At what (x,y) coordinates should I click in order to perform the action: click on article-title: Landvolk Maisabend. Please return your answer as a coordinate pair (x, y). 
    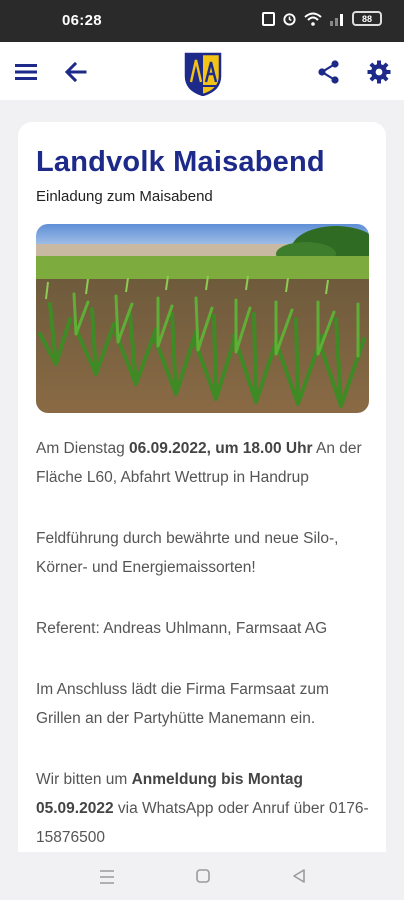
    Looking at the image, I should click on (180, 162).